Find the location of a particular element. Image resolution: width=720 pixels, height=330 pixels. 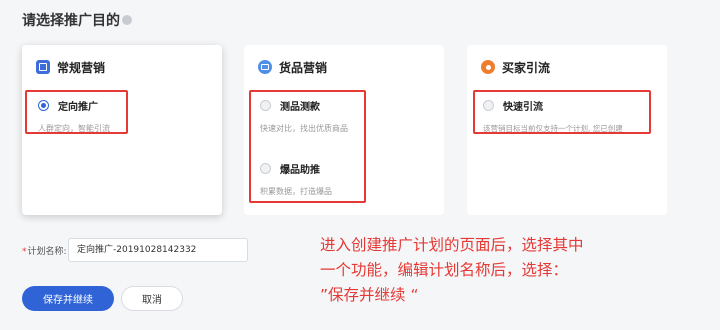

card-title: 买家引流 is located at coordinates (526, 67).